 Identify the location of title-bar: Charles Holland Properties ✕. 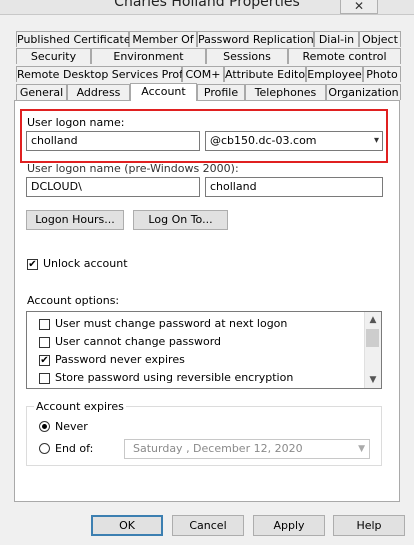
(207, 7).